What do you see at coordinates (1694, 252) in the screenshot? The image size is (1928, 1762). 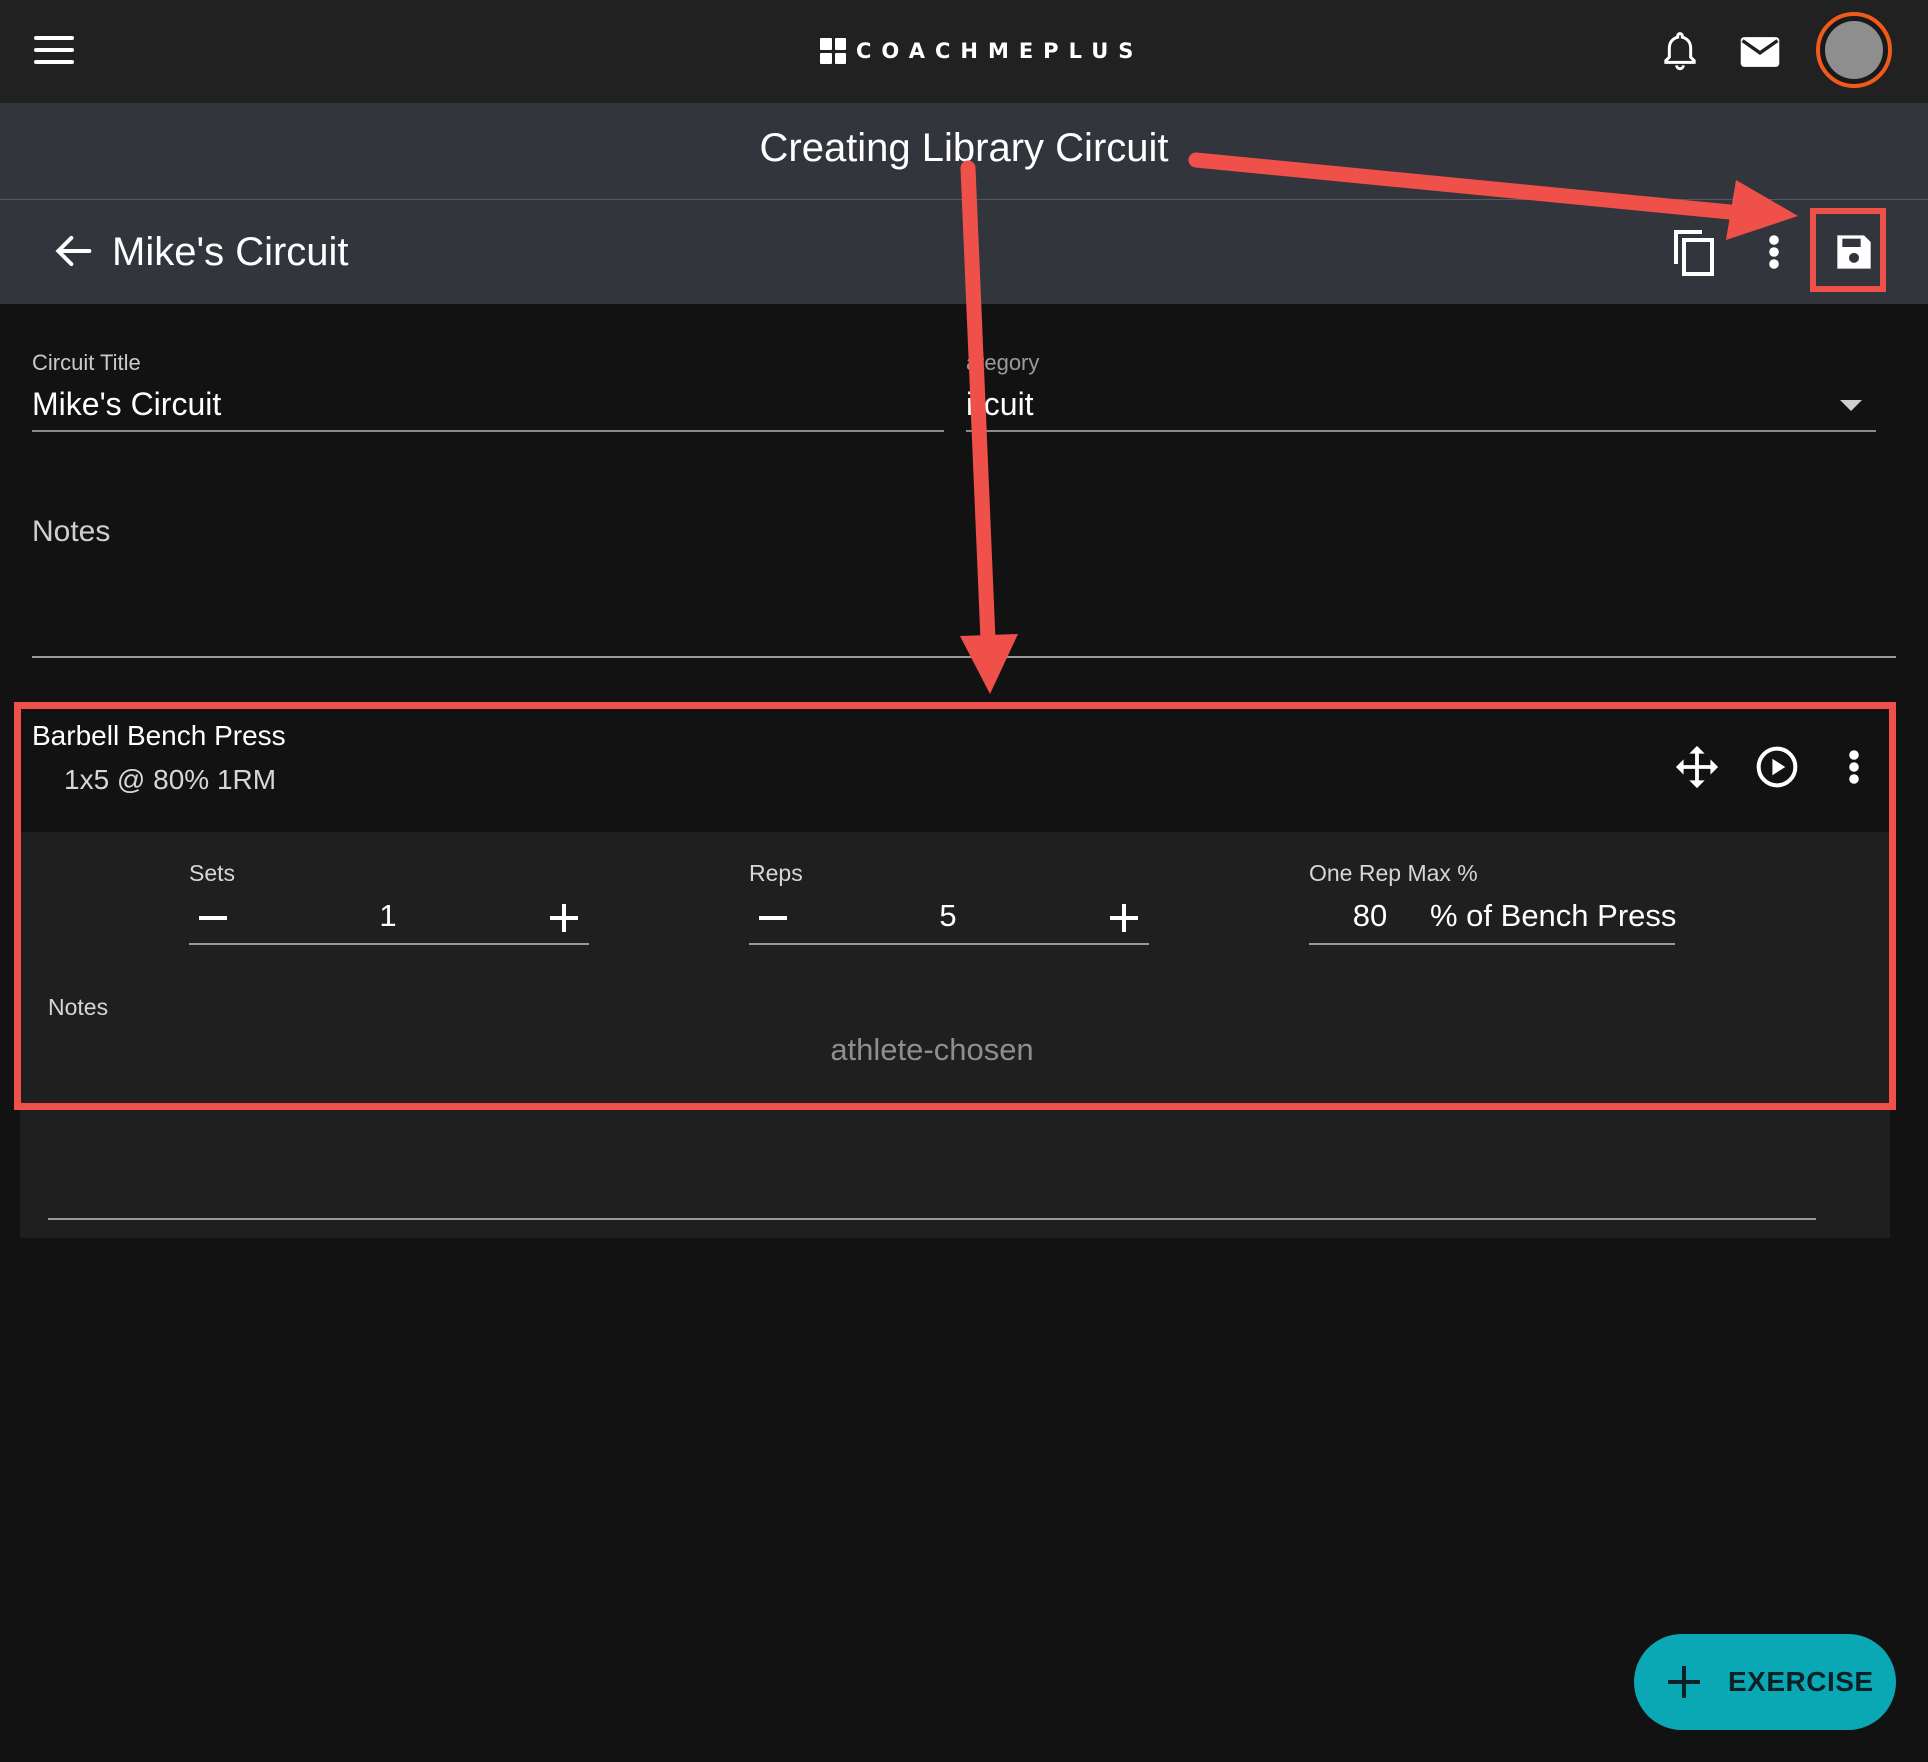 I see `copy-icon` at bounding box center [1694, 252].